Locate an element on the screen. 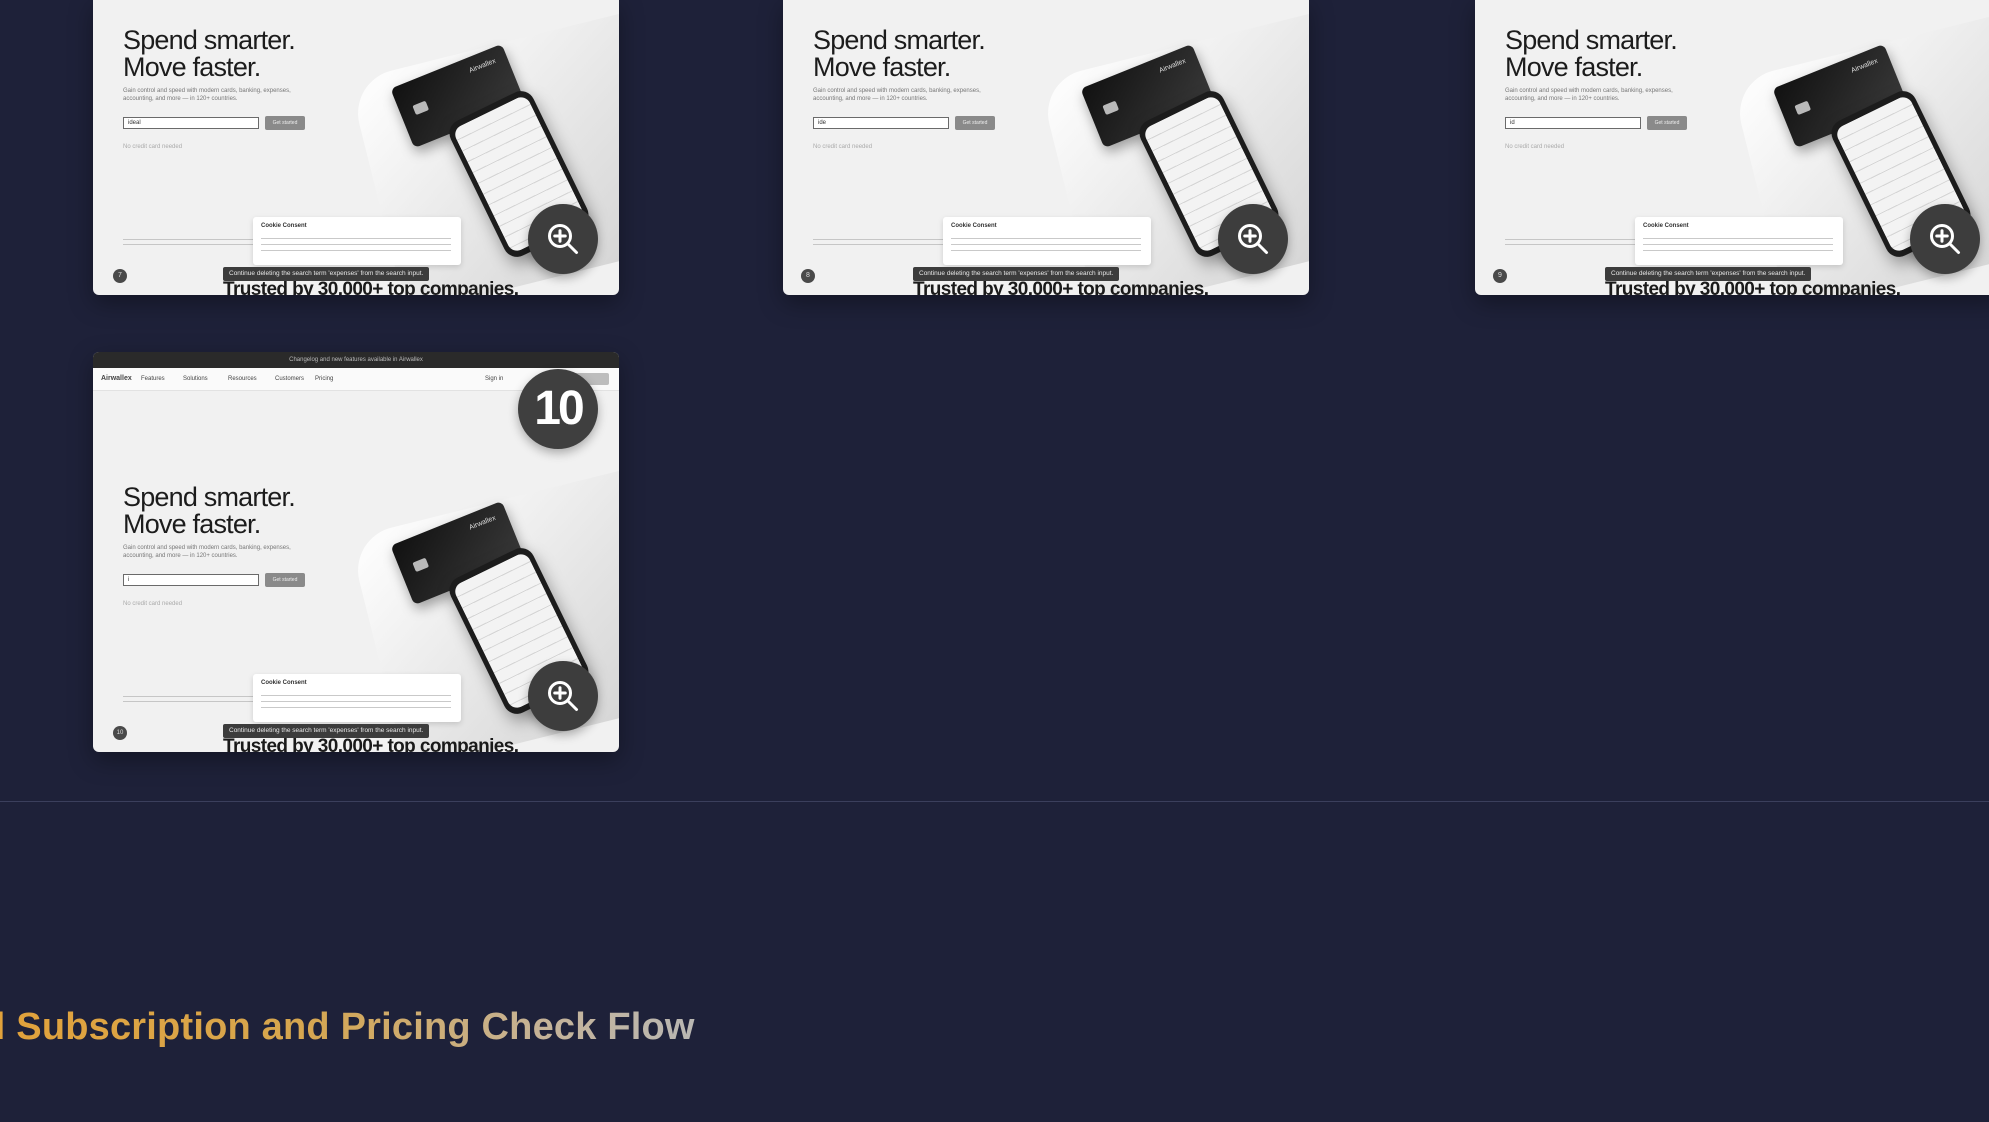  step-indicator: 9 is located at coordinates (1500, 276).